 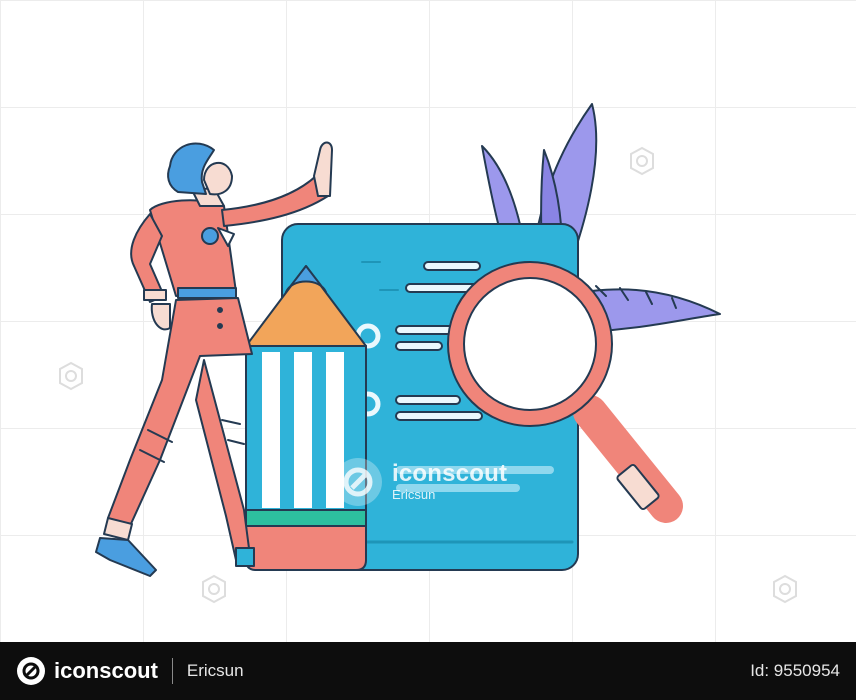 What do you see at coordinates (215, 671) in the screenshot?
I see `footer-author: Ericsun` at bounding box center [215, 671].